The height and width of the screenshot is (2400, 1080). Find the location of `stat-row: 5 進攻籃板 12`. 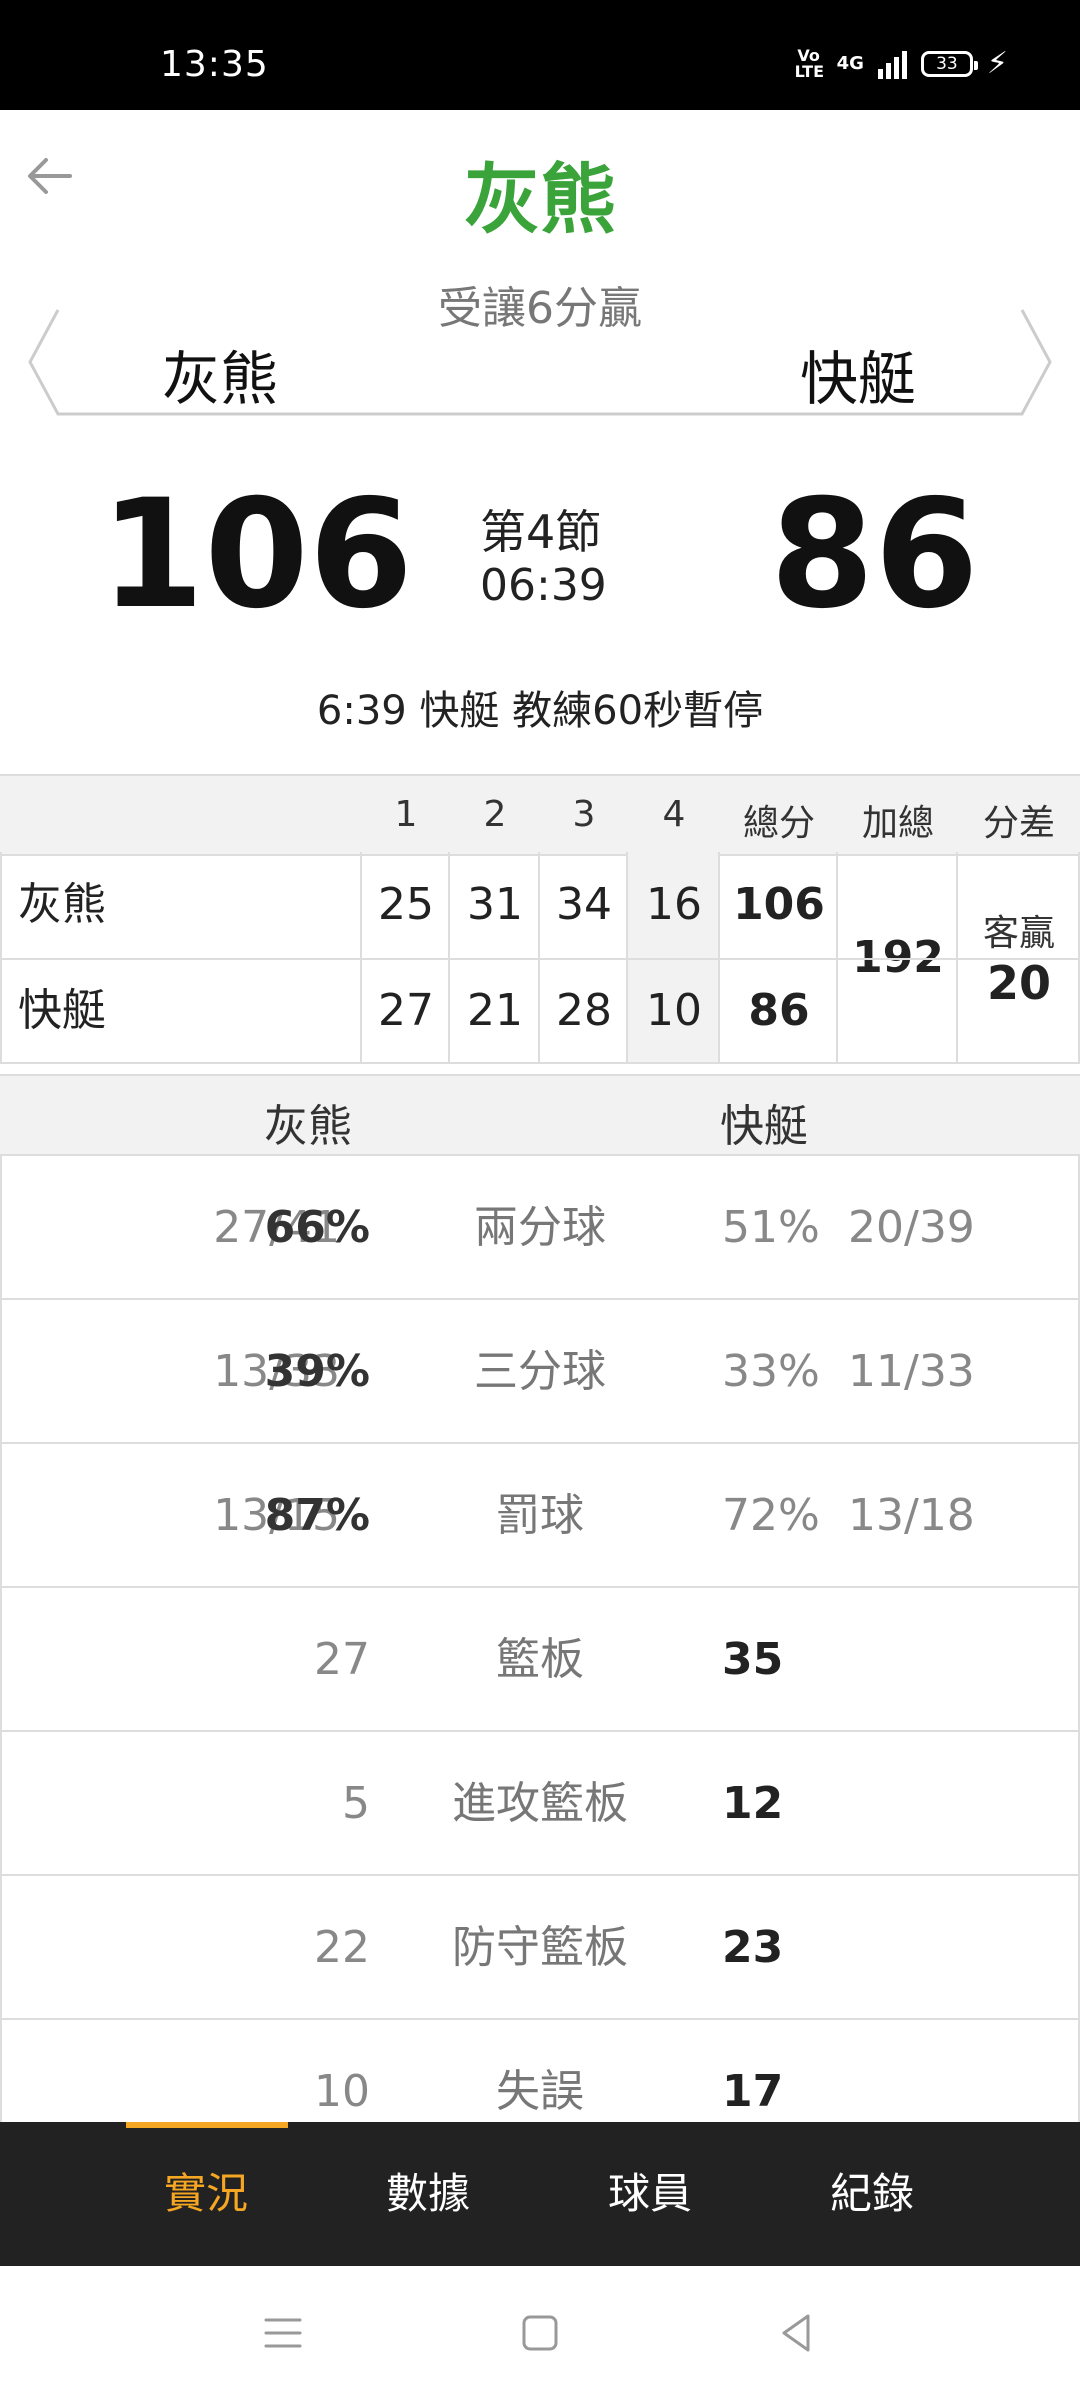

stat-row: 5 進攻籃板 12 is located at coordinates (540, 1804).